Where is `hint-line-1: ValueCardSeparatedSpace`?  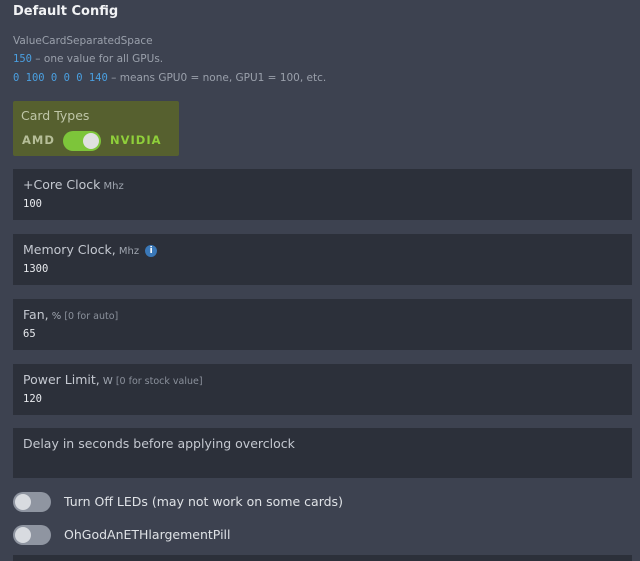 hint-line-1: ValueCardSeparatedSpace is located at coordinates (83, 41).